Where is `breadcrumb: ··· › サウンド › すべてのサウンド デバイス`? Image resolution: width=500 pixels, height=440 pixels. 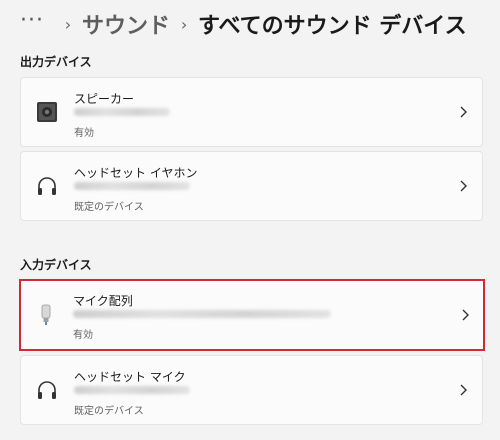 breadcrumb: ··· › サウンド › すべてのサウンド デバイス is located at coordinates (243, 24).